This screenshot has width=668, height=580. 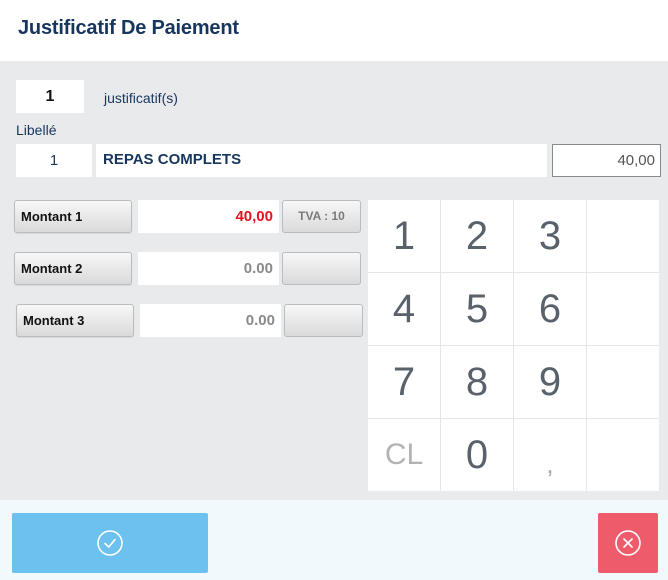 What do you see at coordinates (141, 98) in the screenshot?
I see `count-label: justificatif(s)` at bounding box center [141, 98].